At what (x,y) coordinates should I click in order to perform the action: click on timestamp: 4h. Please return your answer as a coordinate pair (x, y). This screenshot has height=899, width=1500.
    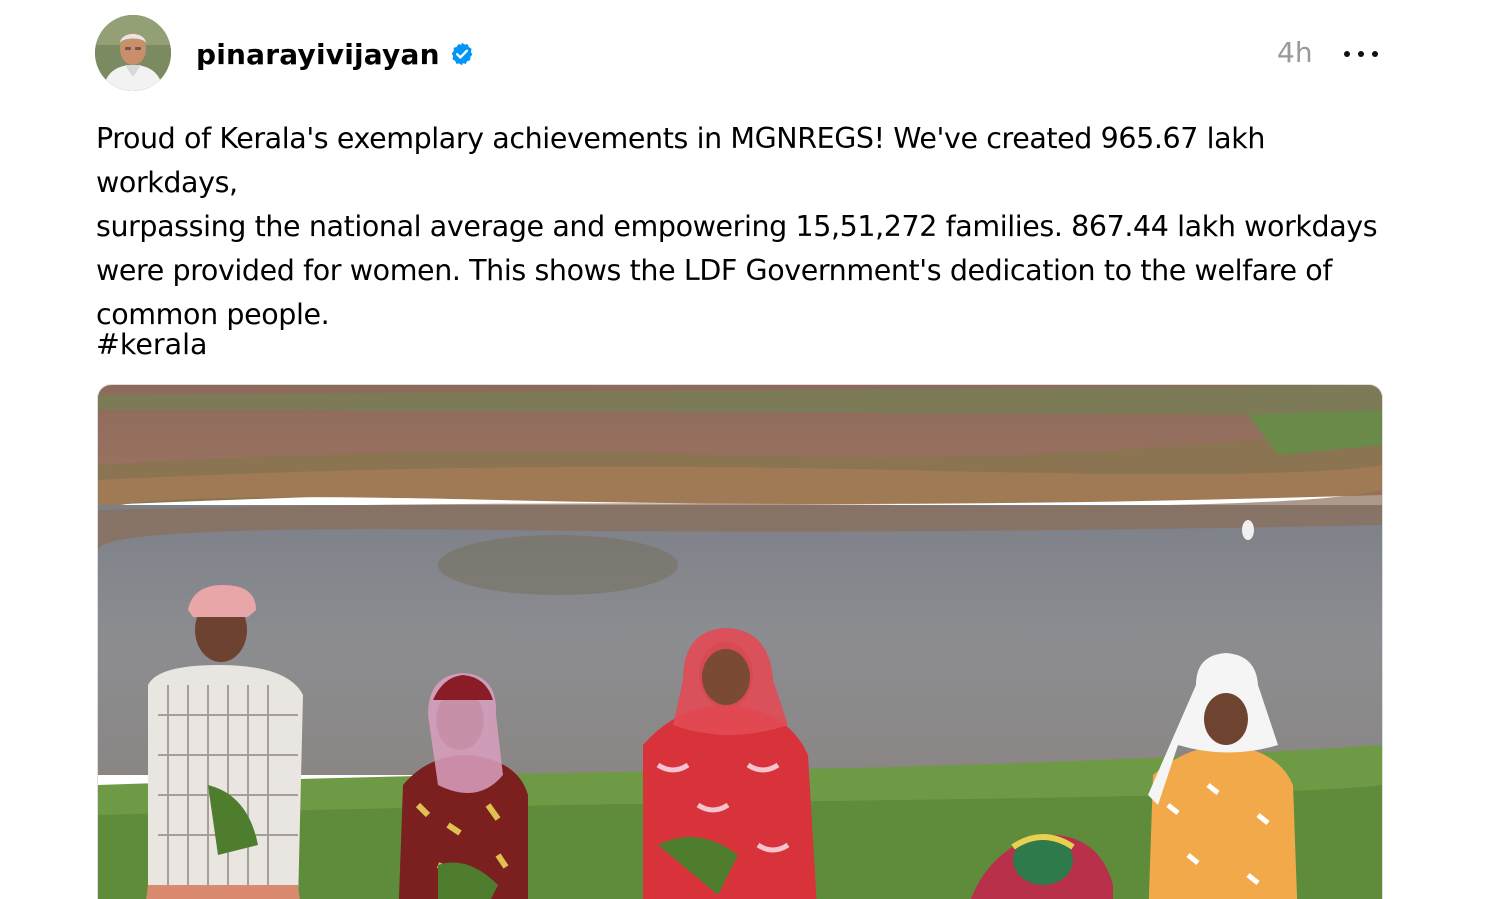
    Looking at the image, I should click on (1295, 52).